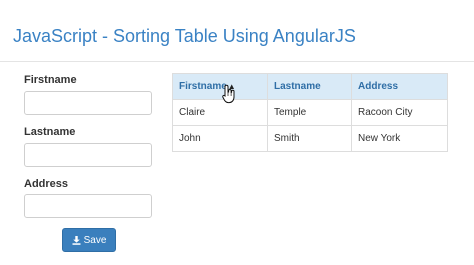 Image resolution: width=474 pixels, height=265 pixels. I want to click on save-button: Save, so click(89, 240).